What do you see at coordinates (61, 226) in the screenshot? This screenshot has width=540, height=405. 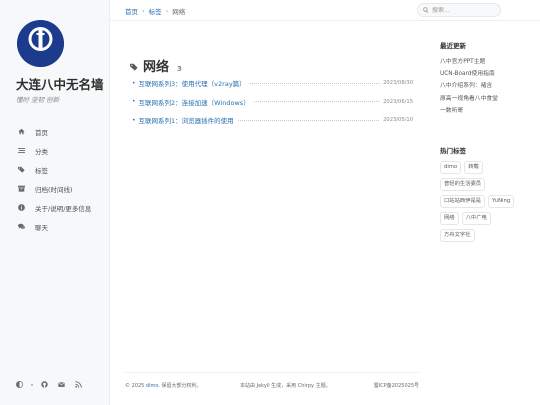 I see `sidebar-item-chat: 聊天` at bounding box center [61, 226].